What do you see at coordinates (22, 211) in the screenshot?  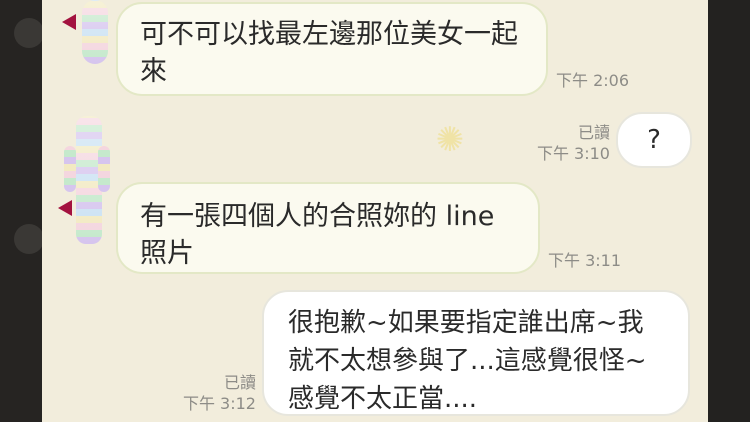 I see `left-dark-strip` at bounding box center [22, 211].